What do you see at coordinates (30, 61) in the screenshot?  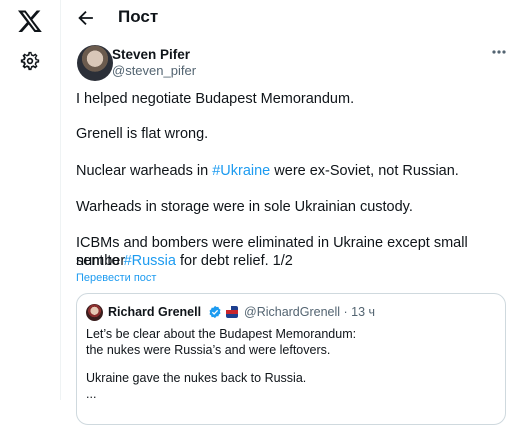 I see `gear-icon` at bounding box center [30, 61].